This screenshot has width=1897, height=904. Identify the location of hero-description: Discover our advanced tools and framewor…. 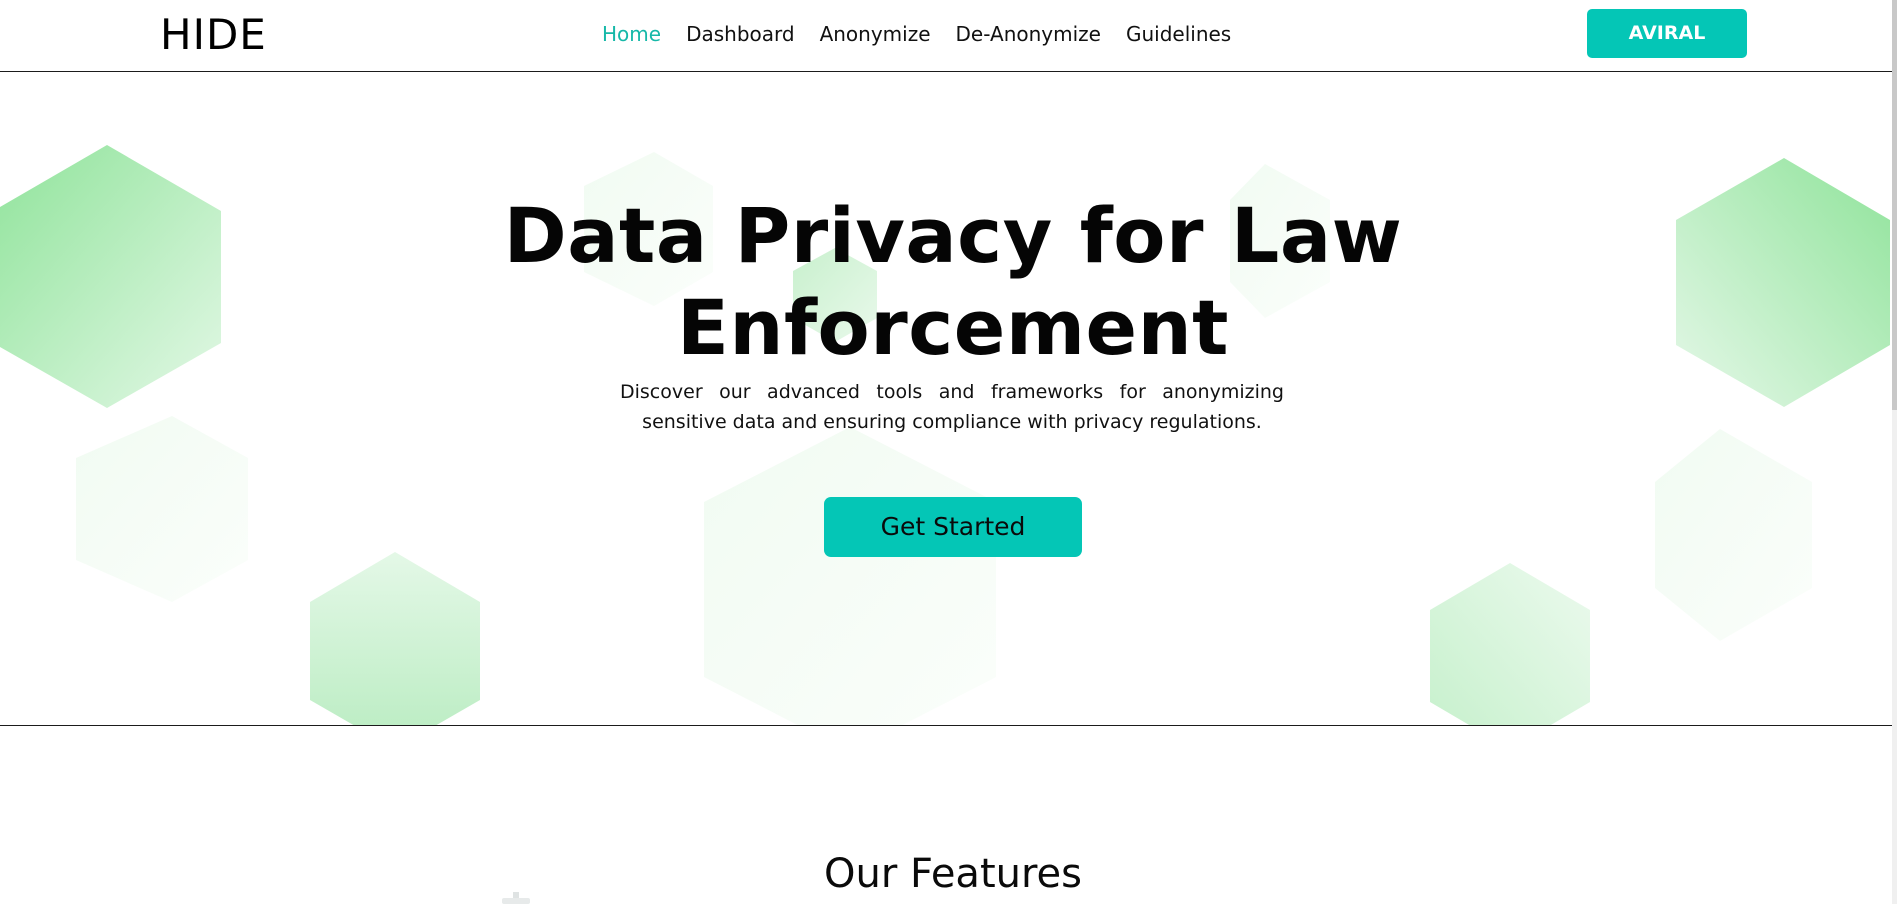
(952, 407).